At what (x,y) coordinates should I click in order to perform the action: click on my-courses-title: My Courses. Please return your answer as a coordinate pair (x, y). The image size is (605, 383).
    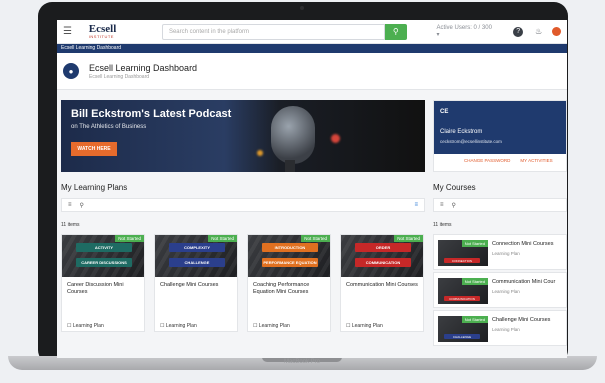
    Looking at the image, I should click on (454, 187).